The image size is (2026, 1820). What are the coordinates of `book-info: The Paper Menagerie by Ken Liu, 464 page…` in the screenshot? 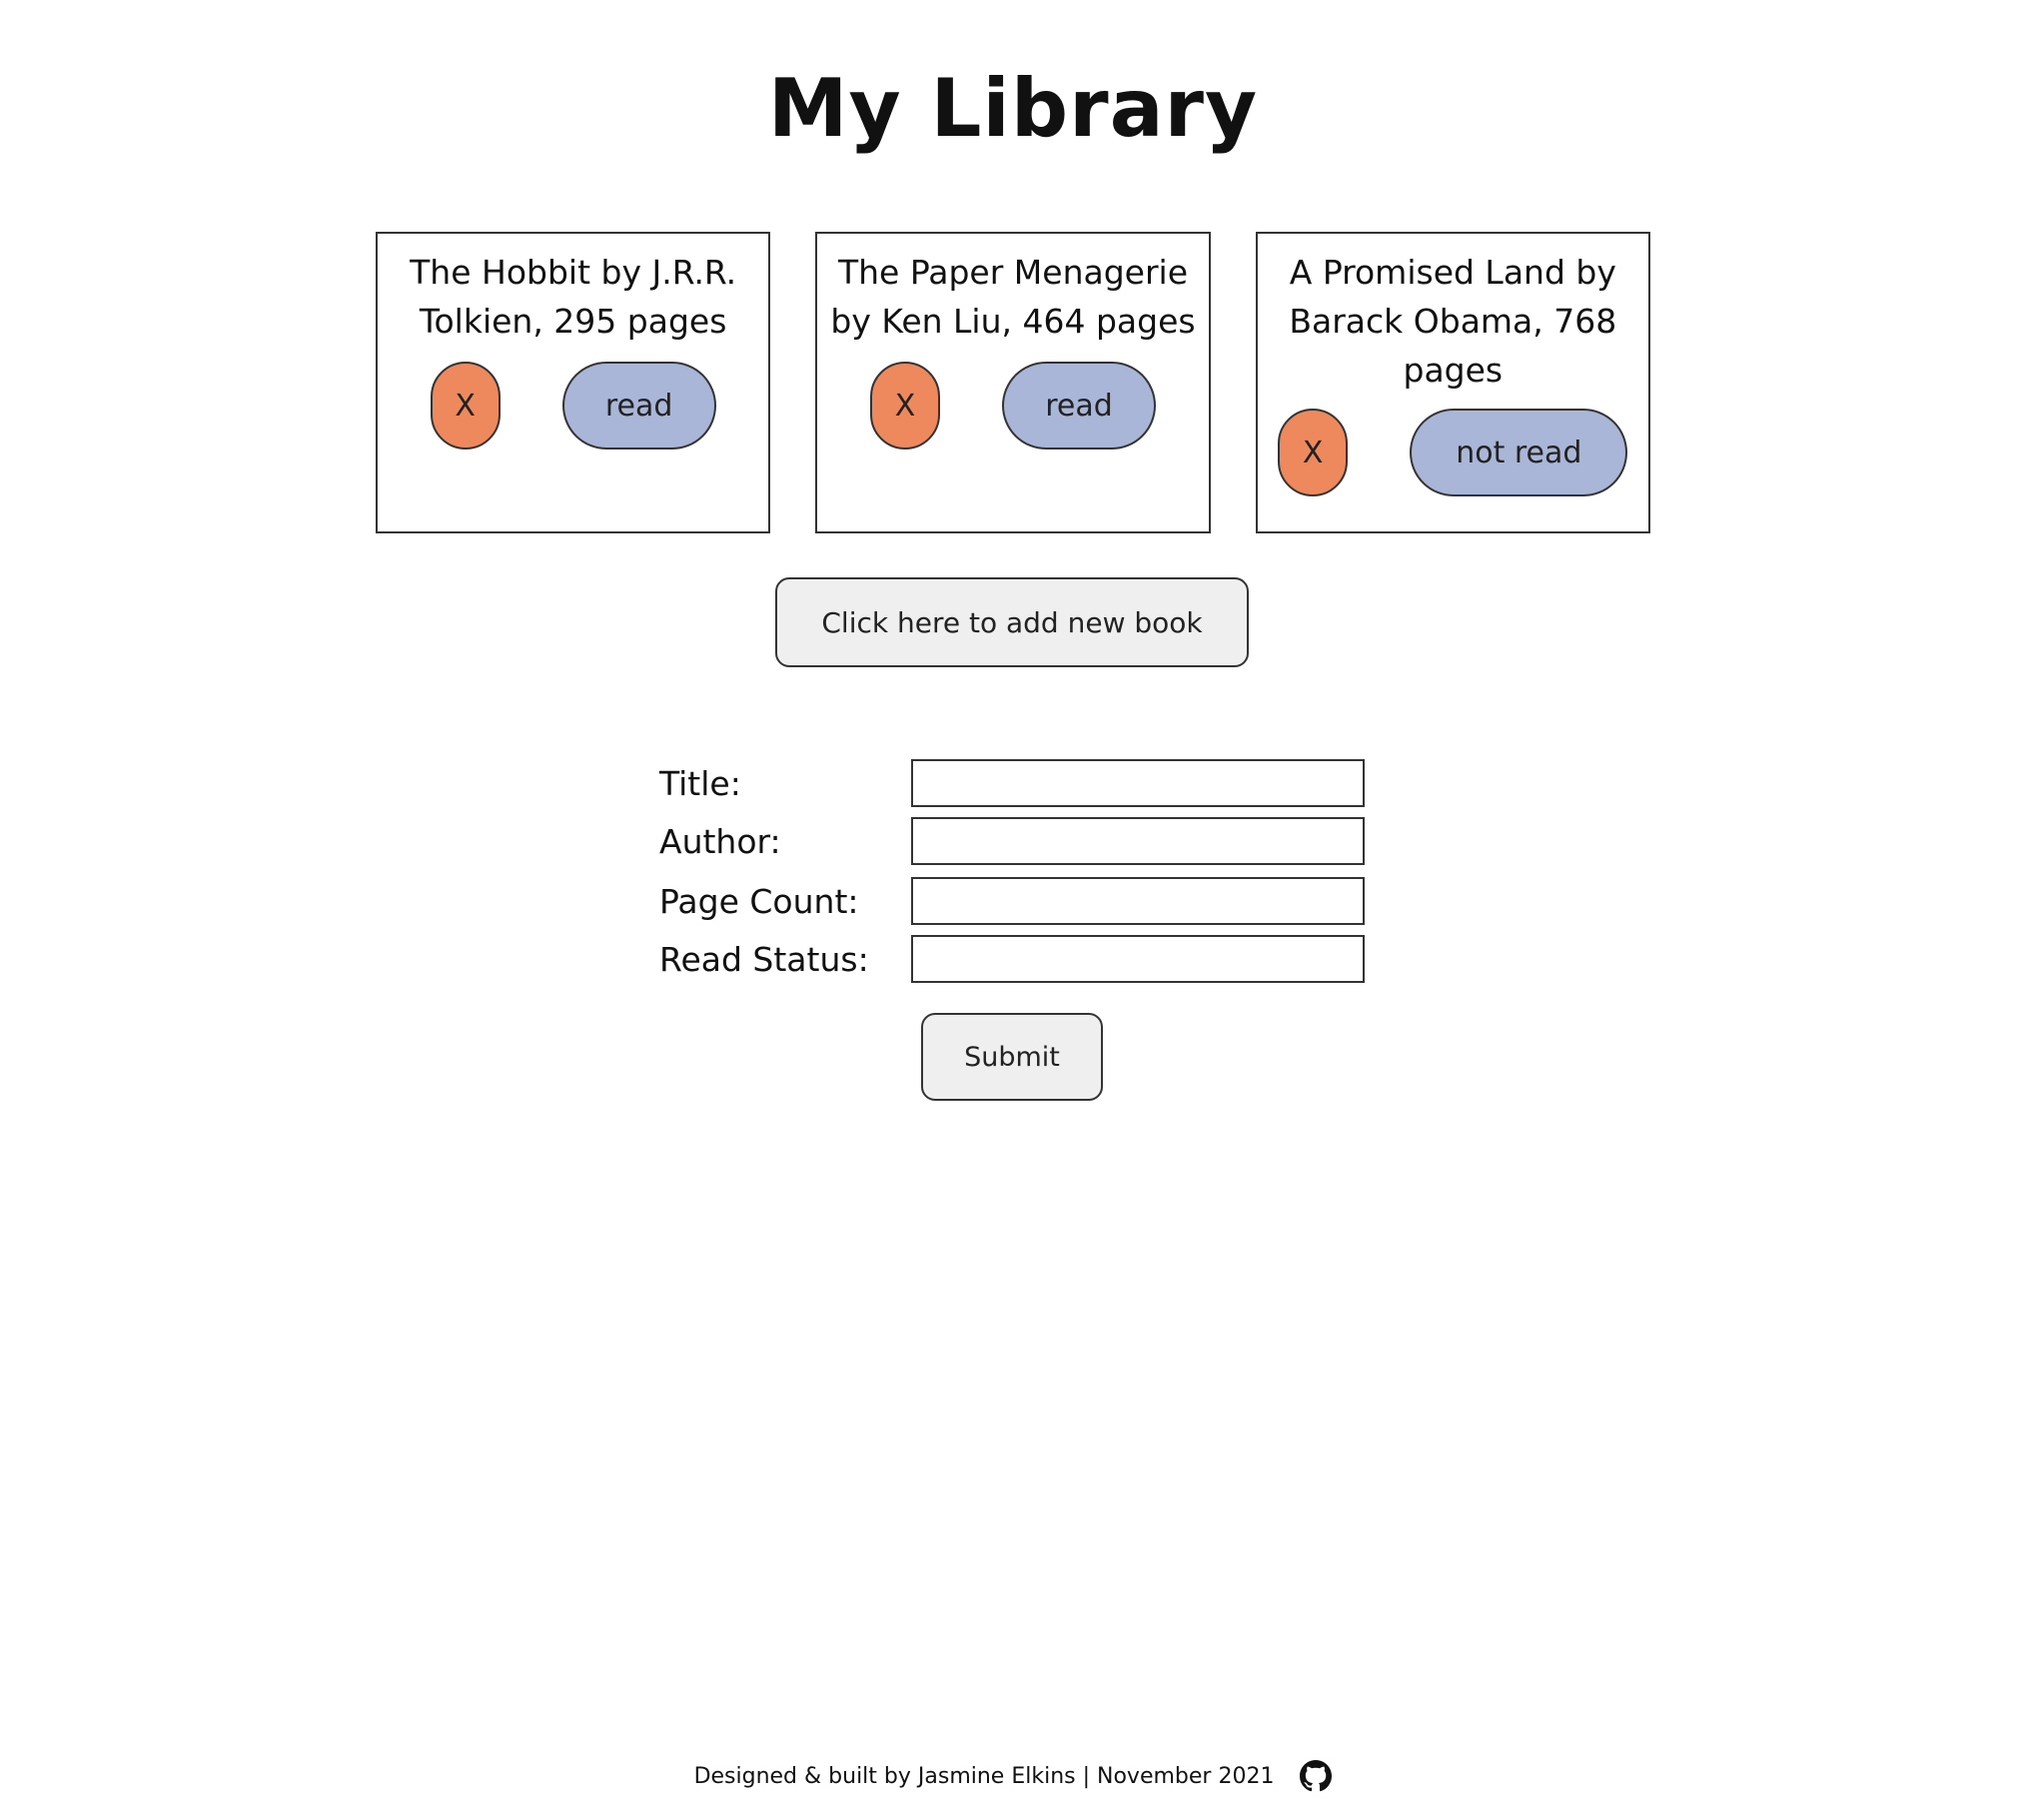 It's located at (1013, 297).